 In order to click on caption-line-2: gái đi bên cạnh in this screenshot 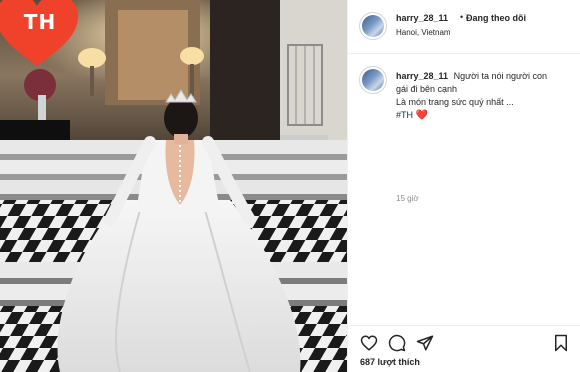, I will do `click(427, 89)`.